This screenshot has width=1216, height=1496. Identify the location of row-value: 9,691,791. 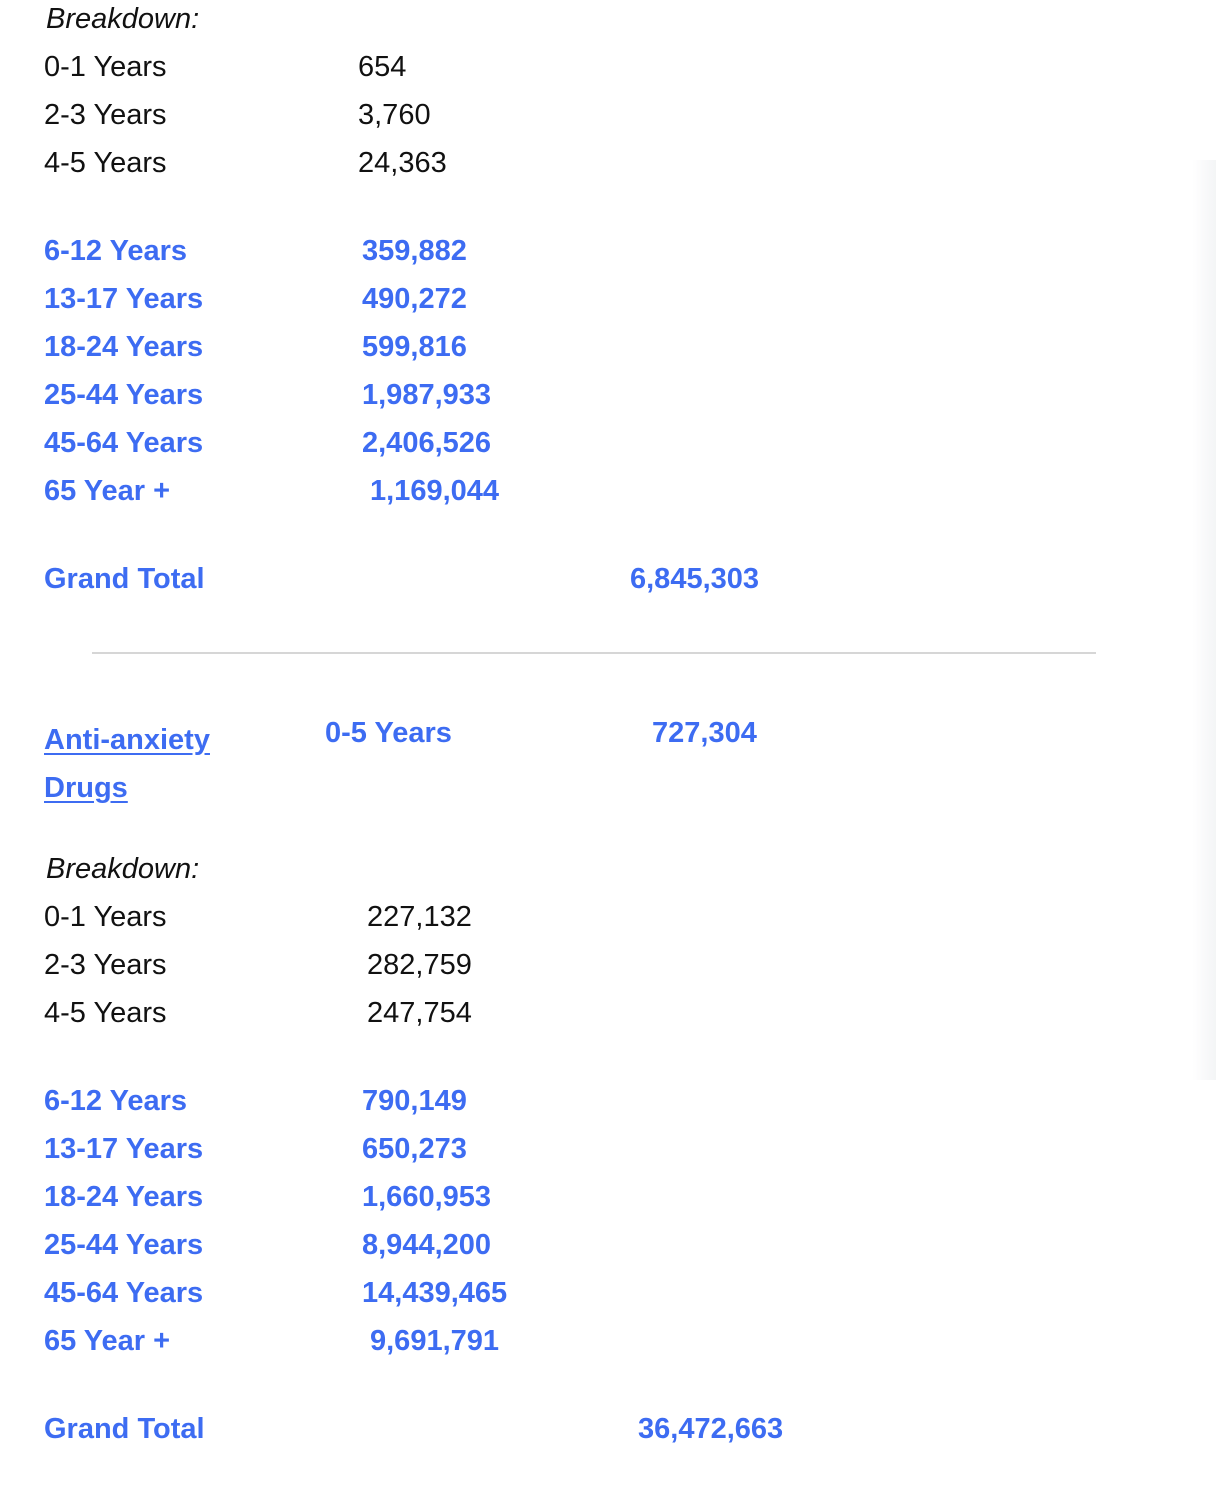
(435, 1341).